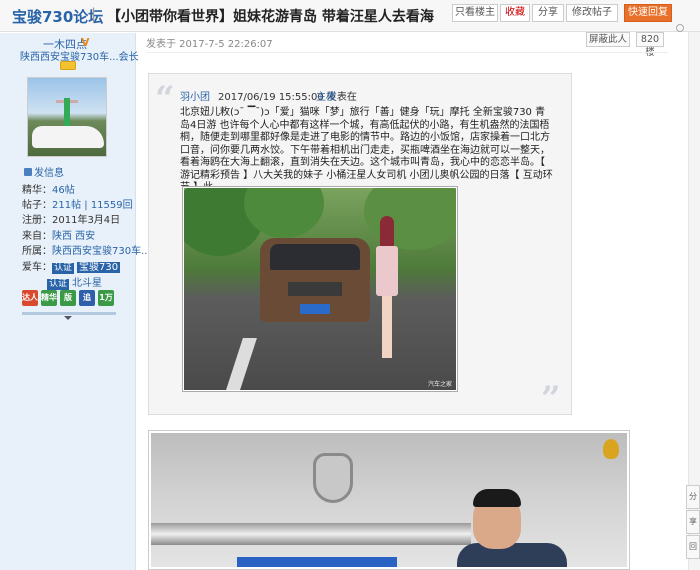 This screenshot has width=700, height=570. Describe the element at coordinates (68, 65) in the screenshot. I see `level-badge-icon` at that location.